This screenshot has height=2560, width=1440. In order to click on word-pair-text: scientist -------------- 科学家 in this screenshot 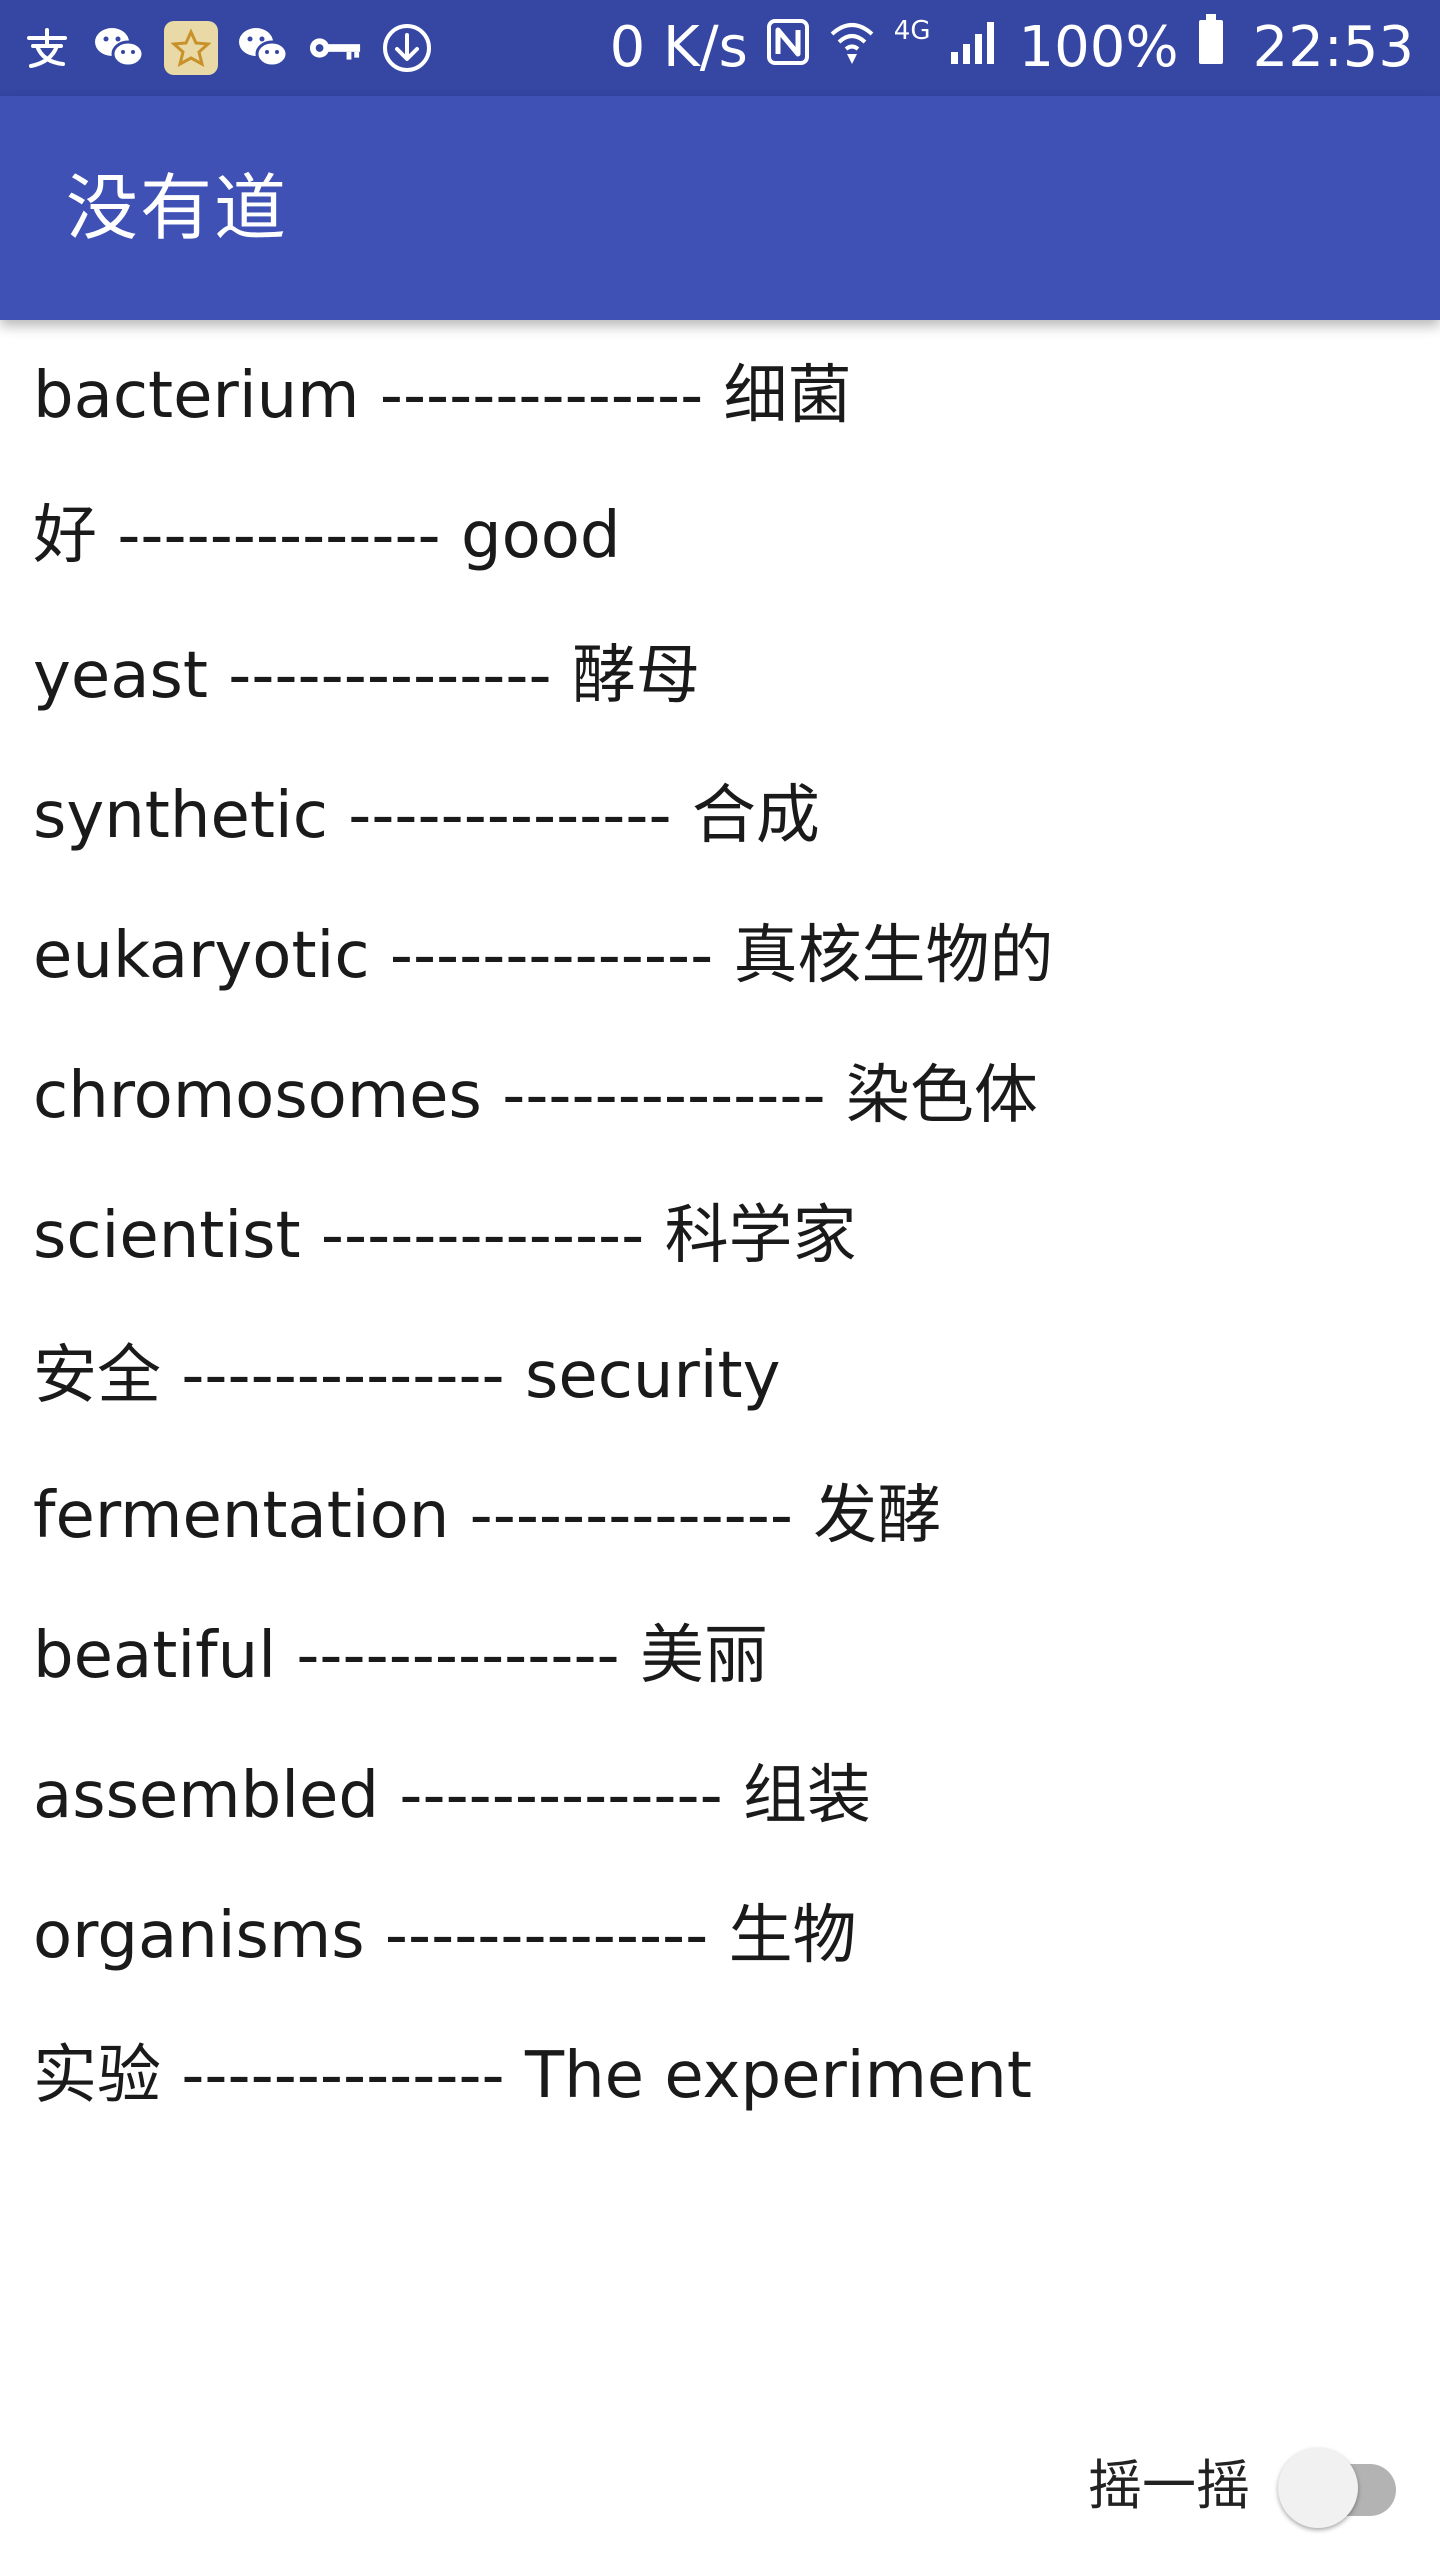, I will do `click(445, 1236)`.